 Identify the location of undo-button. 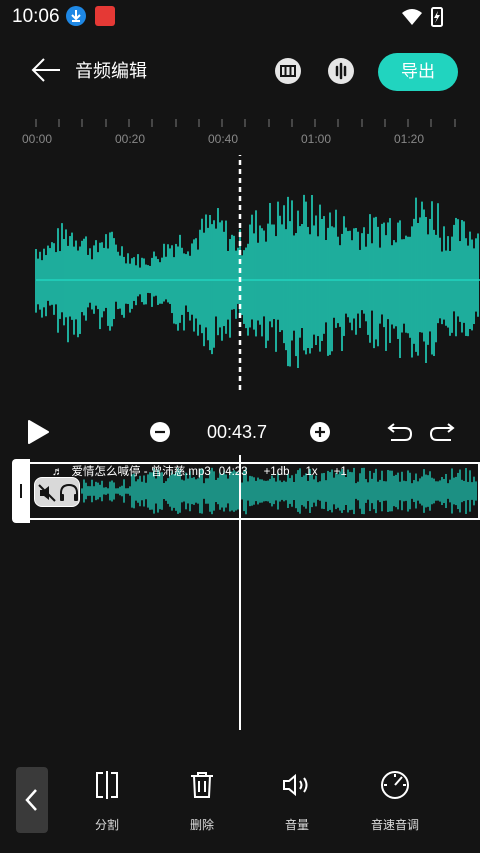
(400, 434).